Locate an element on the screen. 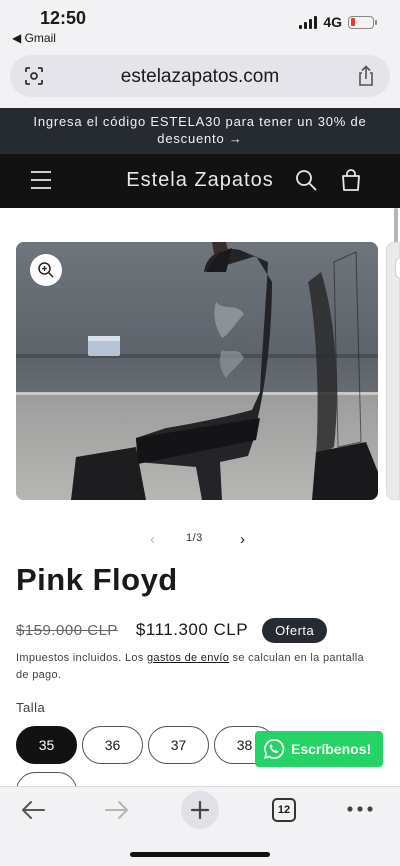  slider-navigation: ‹ 1/3 › is located at coordinates (200, 538).